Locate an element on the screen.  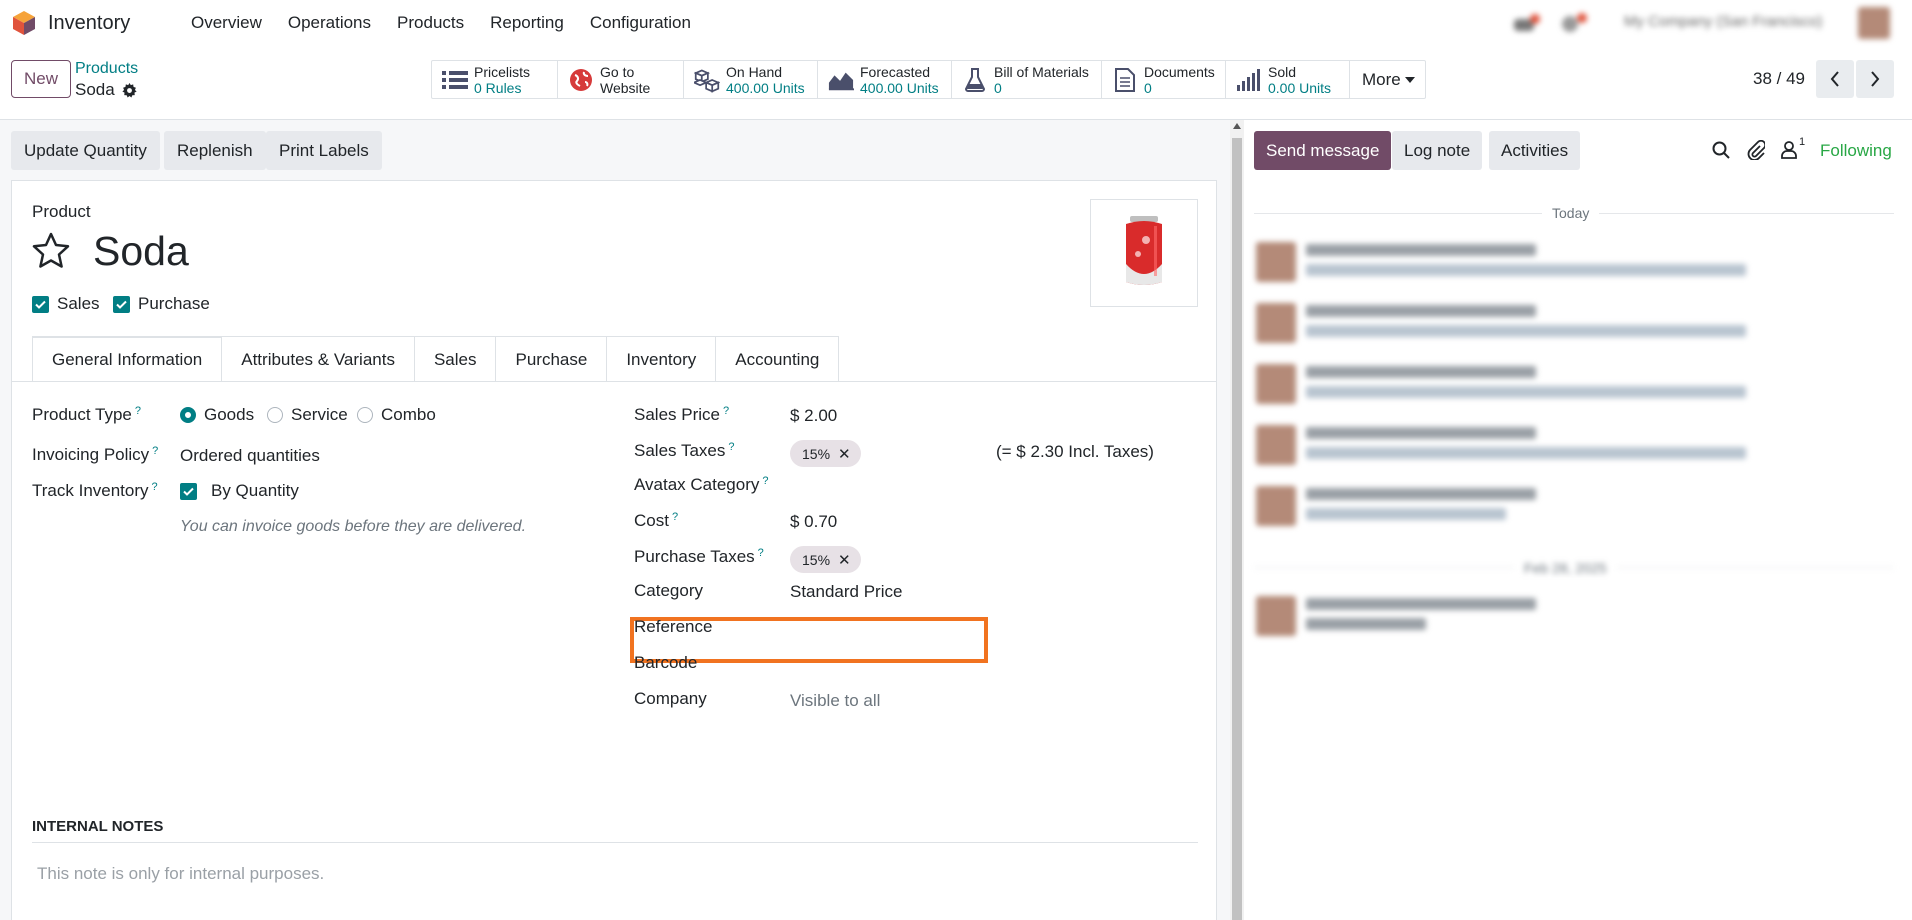
product-type-goods-radio: Goods is located at coordinates (217, 415).